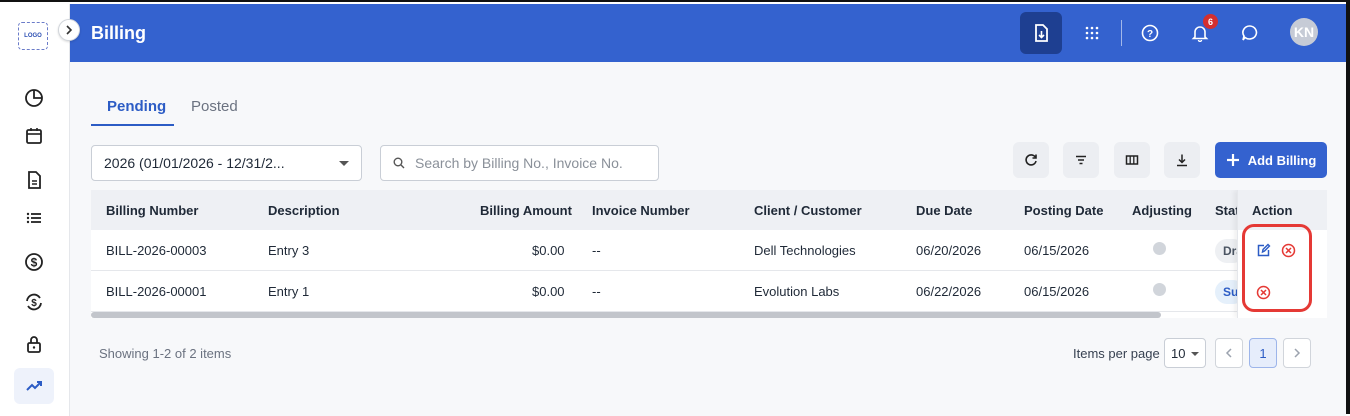  I want to click on cell-client: Evolution Labs, so click(797, 291).